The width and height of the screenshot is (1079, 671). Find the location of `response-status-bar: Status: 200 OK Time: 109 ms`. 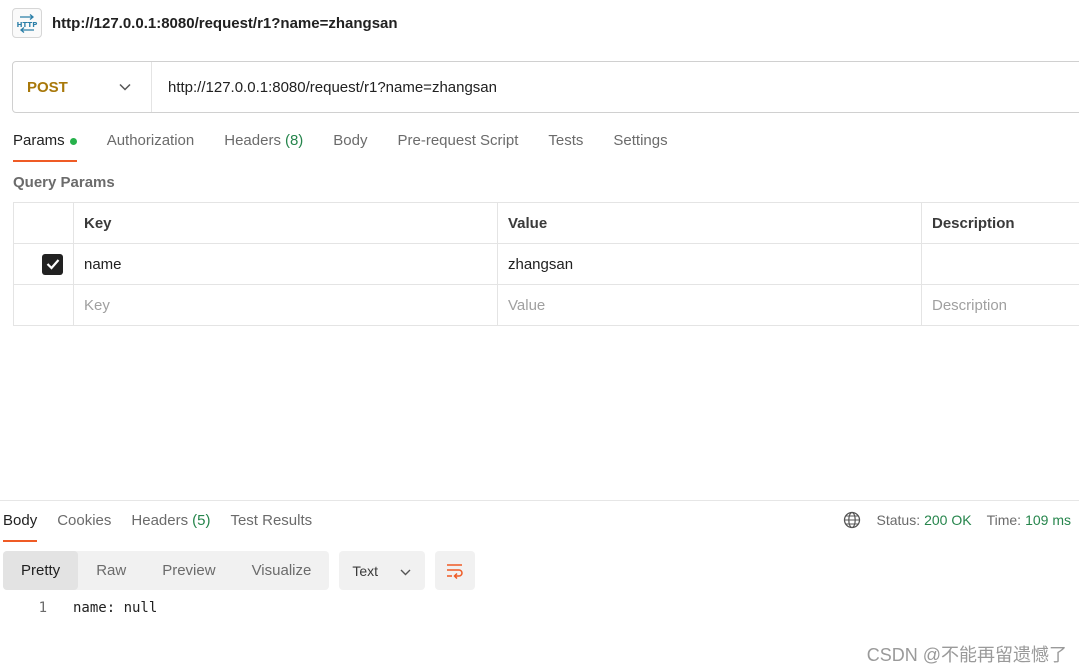

response-status-bar: Status: 200 OK Time: 109 ms is located at coordinates (957, 520).